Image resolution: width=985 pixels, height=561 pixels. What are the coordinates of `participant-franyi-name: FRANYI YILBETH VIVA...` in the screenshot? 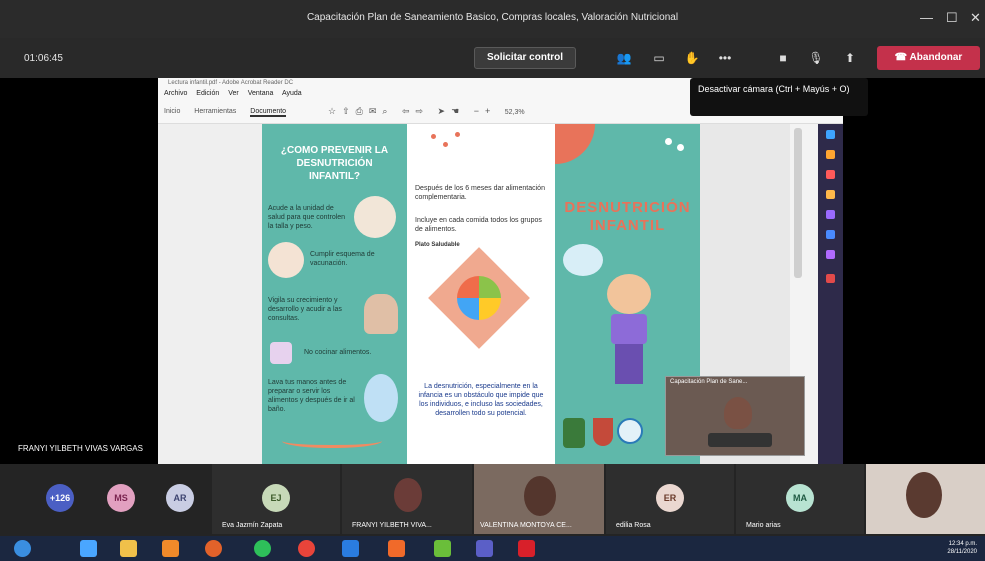 It's located at (392, 525).